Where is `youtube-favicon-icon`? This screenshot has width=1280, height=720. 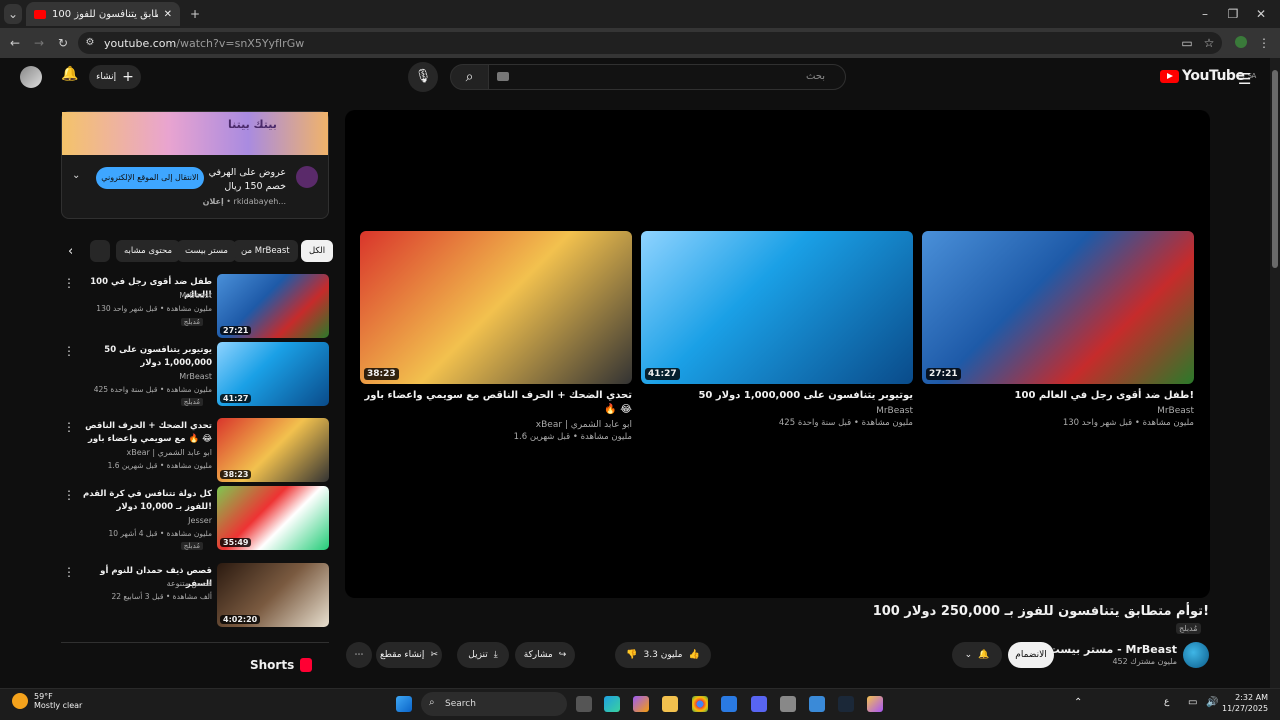
youtube-favicon-icon is located at coordinates (40, 14).